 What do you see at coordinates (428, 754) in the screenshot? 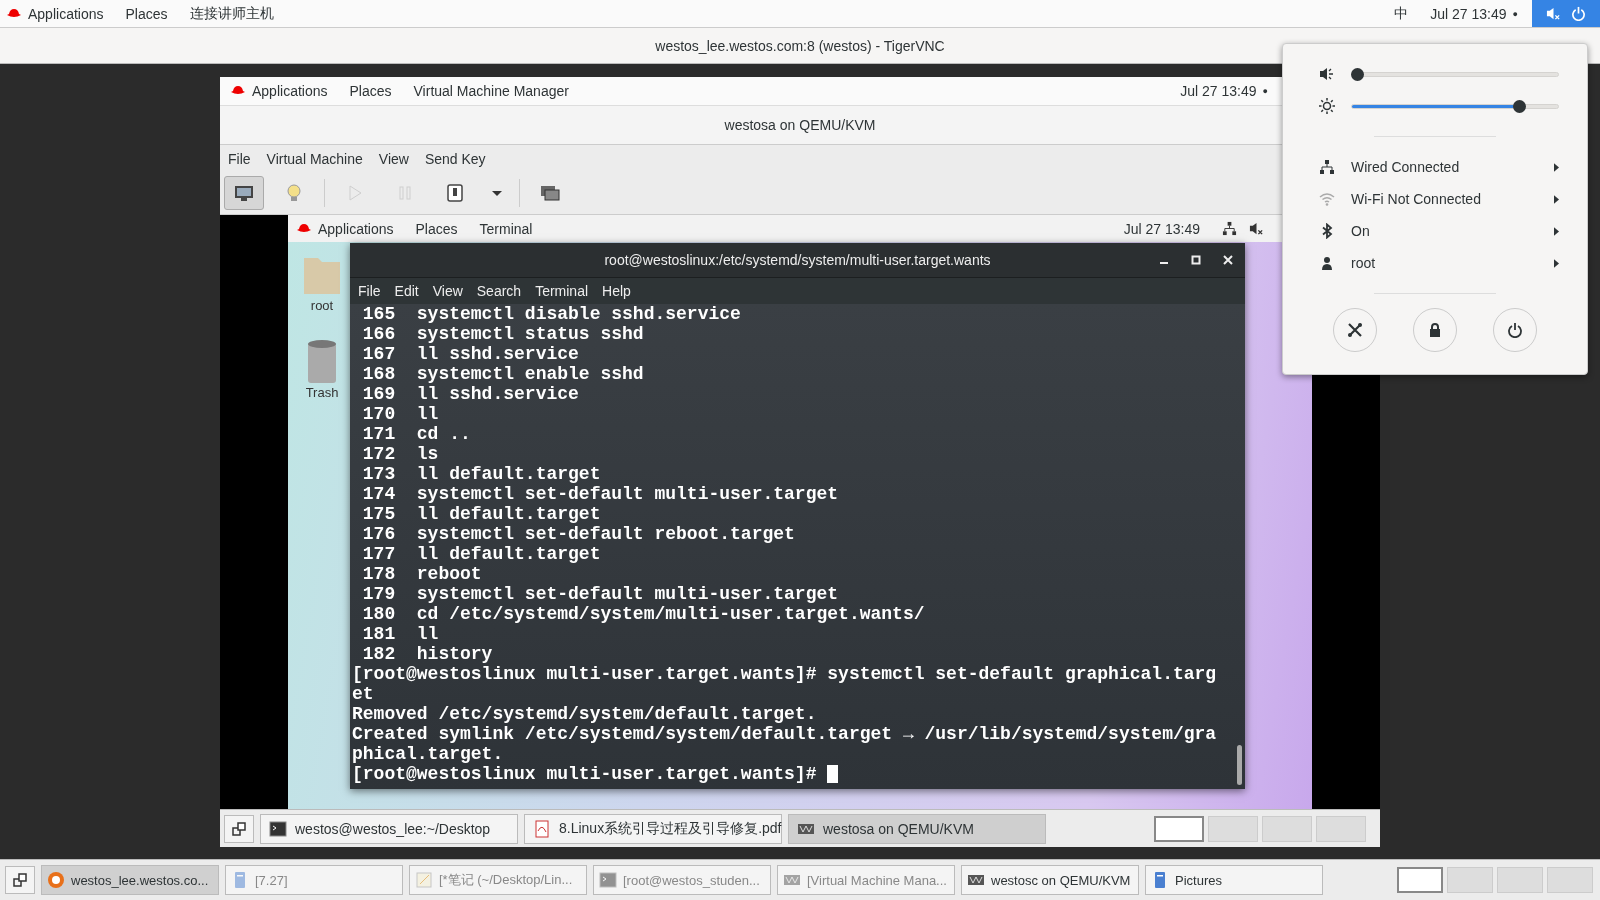
I see `terminal-line: phical.target.` at bounding box center [428, 754].